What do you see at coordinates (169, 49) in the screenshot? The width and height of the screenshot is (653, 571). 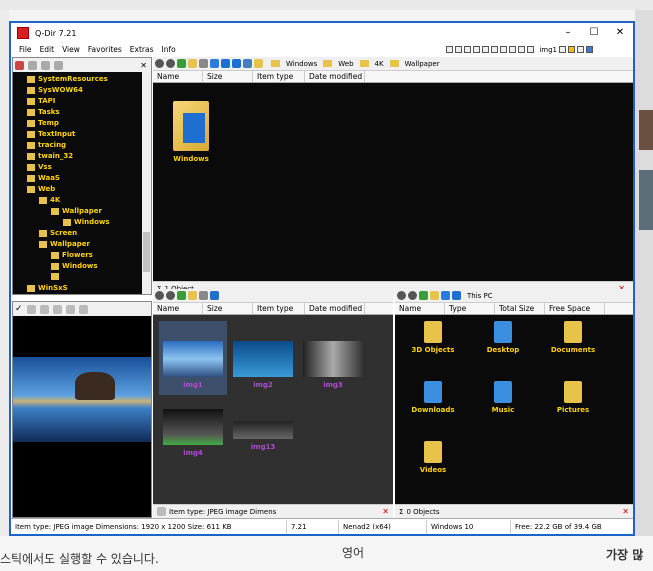 I see `menu-info: Info` at bounding box center [169, 49].